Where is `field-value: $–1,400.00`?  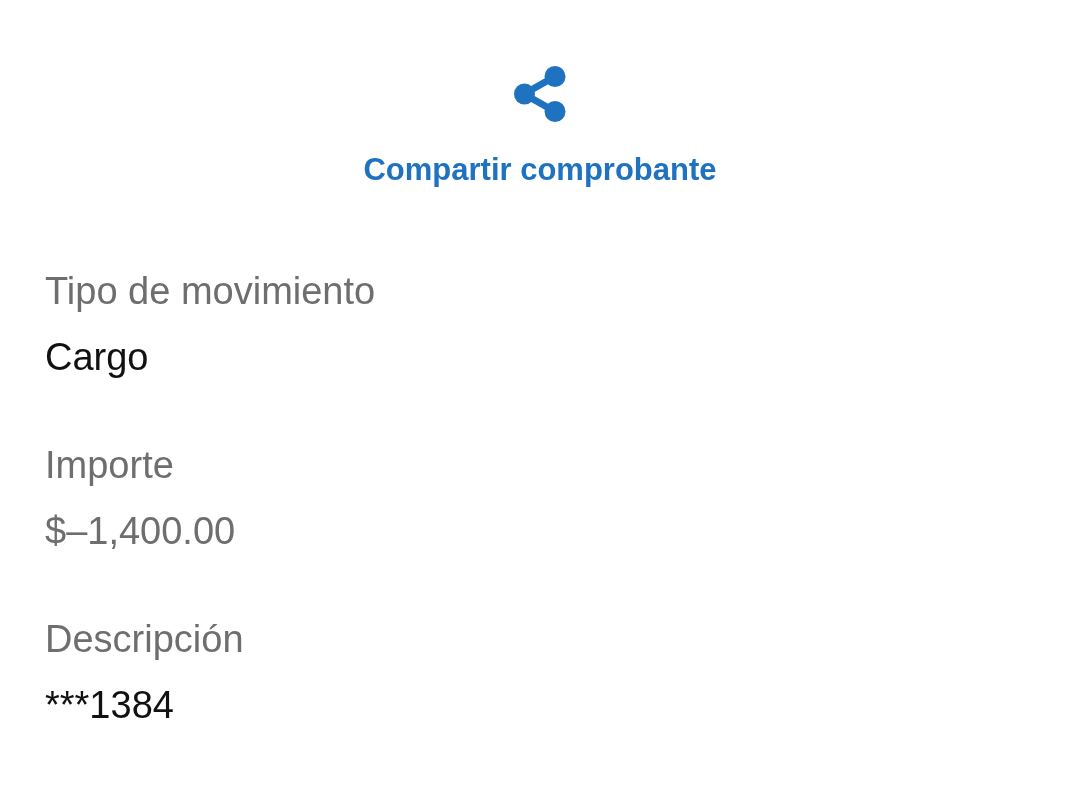 field-value: $–1,400.00 is located at coordinates (141, 531).